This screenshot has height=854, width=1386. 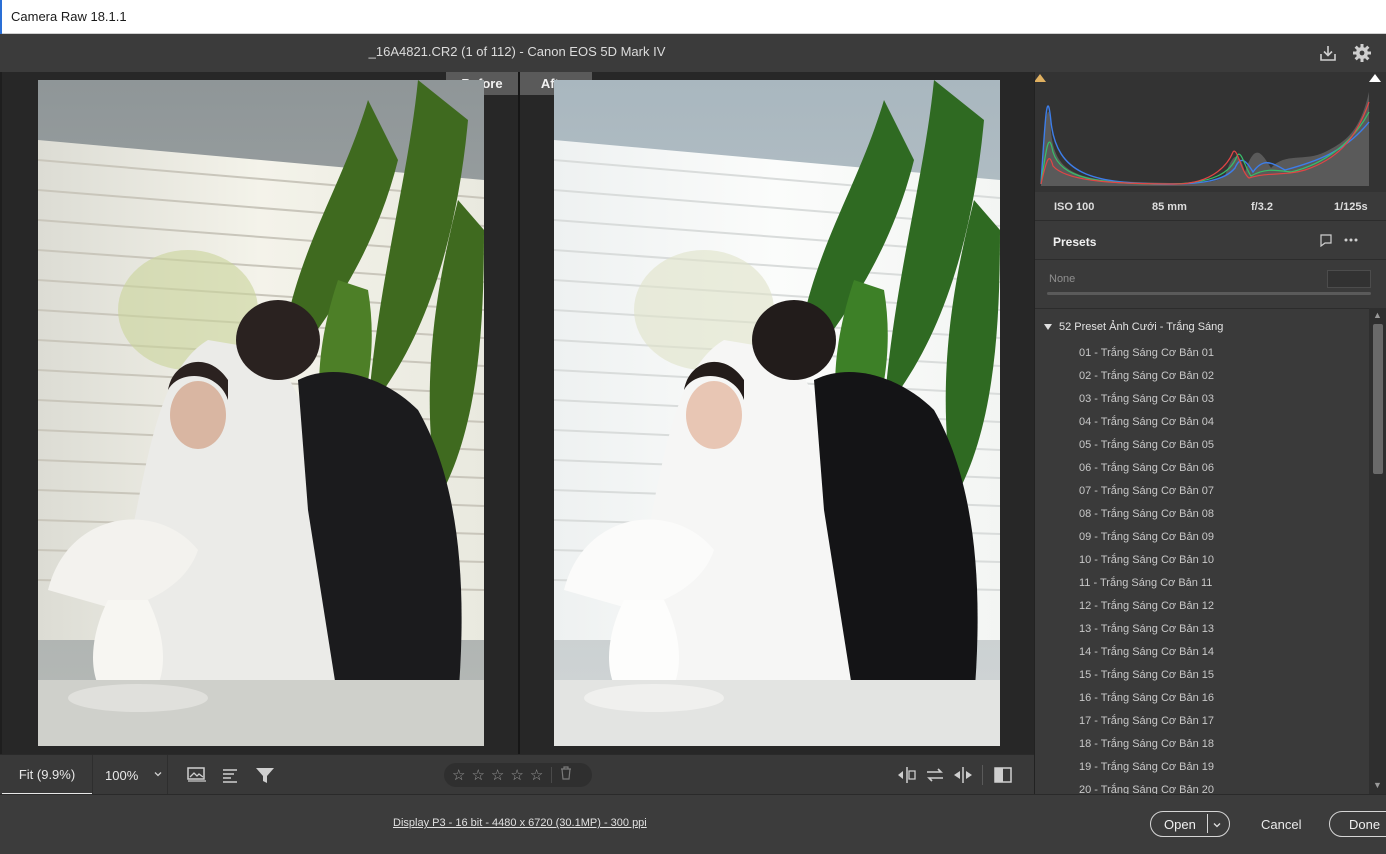 I want to click on scrollbar-thumb, so click(x=1378, y=399).